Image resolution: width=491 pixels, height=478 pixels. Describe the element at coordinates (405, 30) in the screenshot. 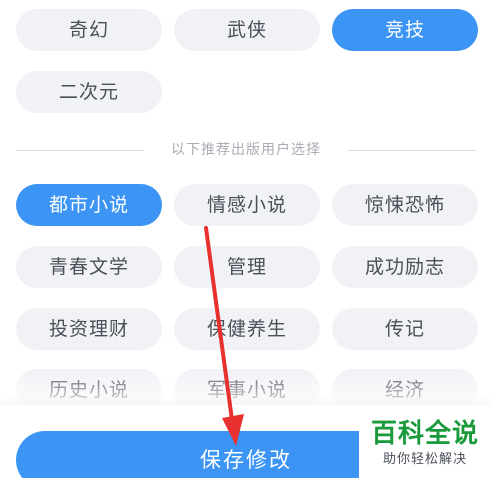

I see `genre-chip-jingji-selected: 竞技` at that location.